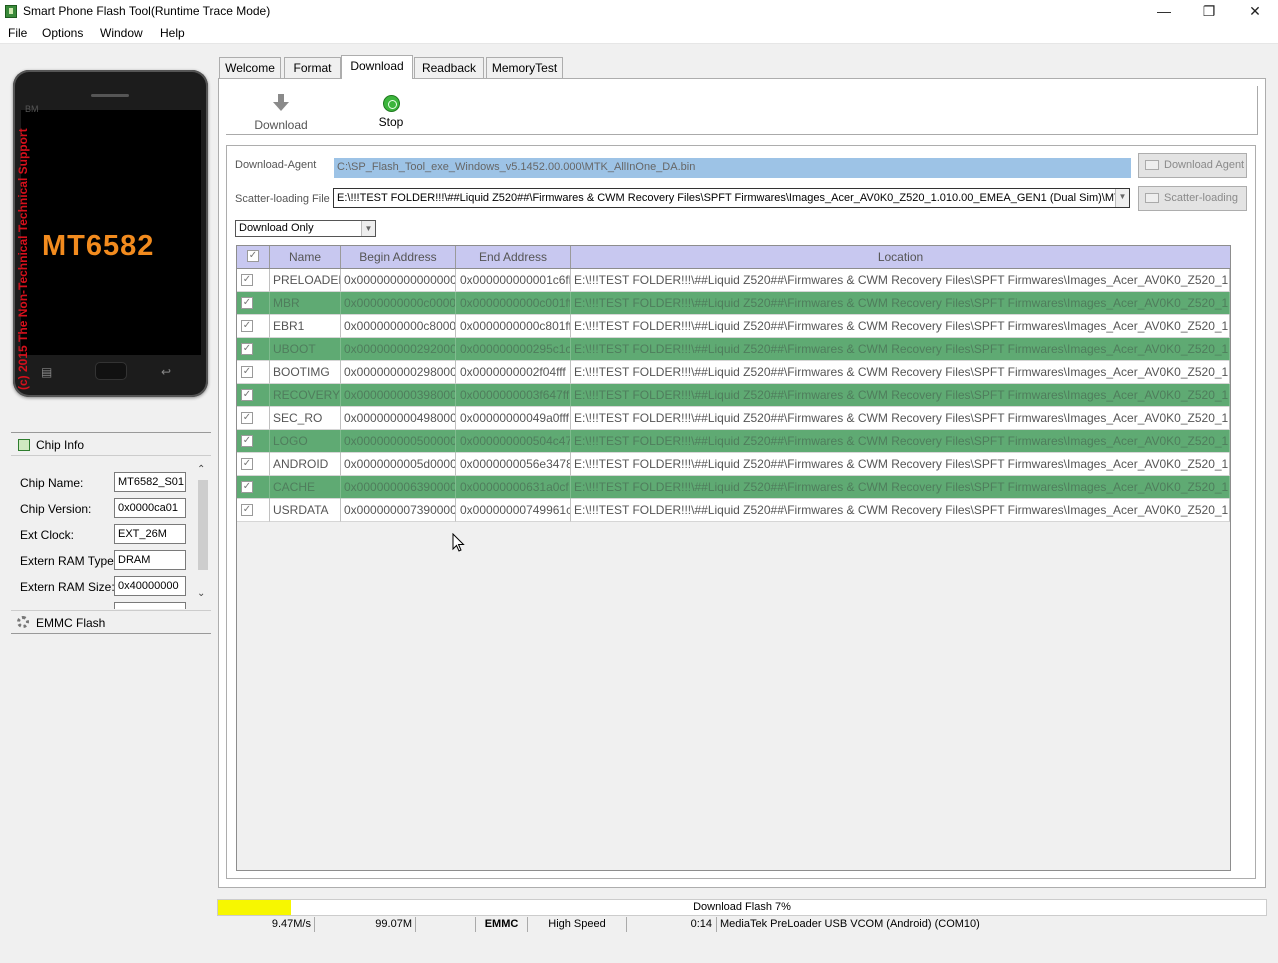  Describe the element at coordinates (150, 560) in the screenshot. I see `ram-type-field: DRAM` at that location.